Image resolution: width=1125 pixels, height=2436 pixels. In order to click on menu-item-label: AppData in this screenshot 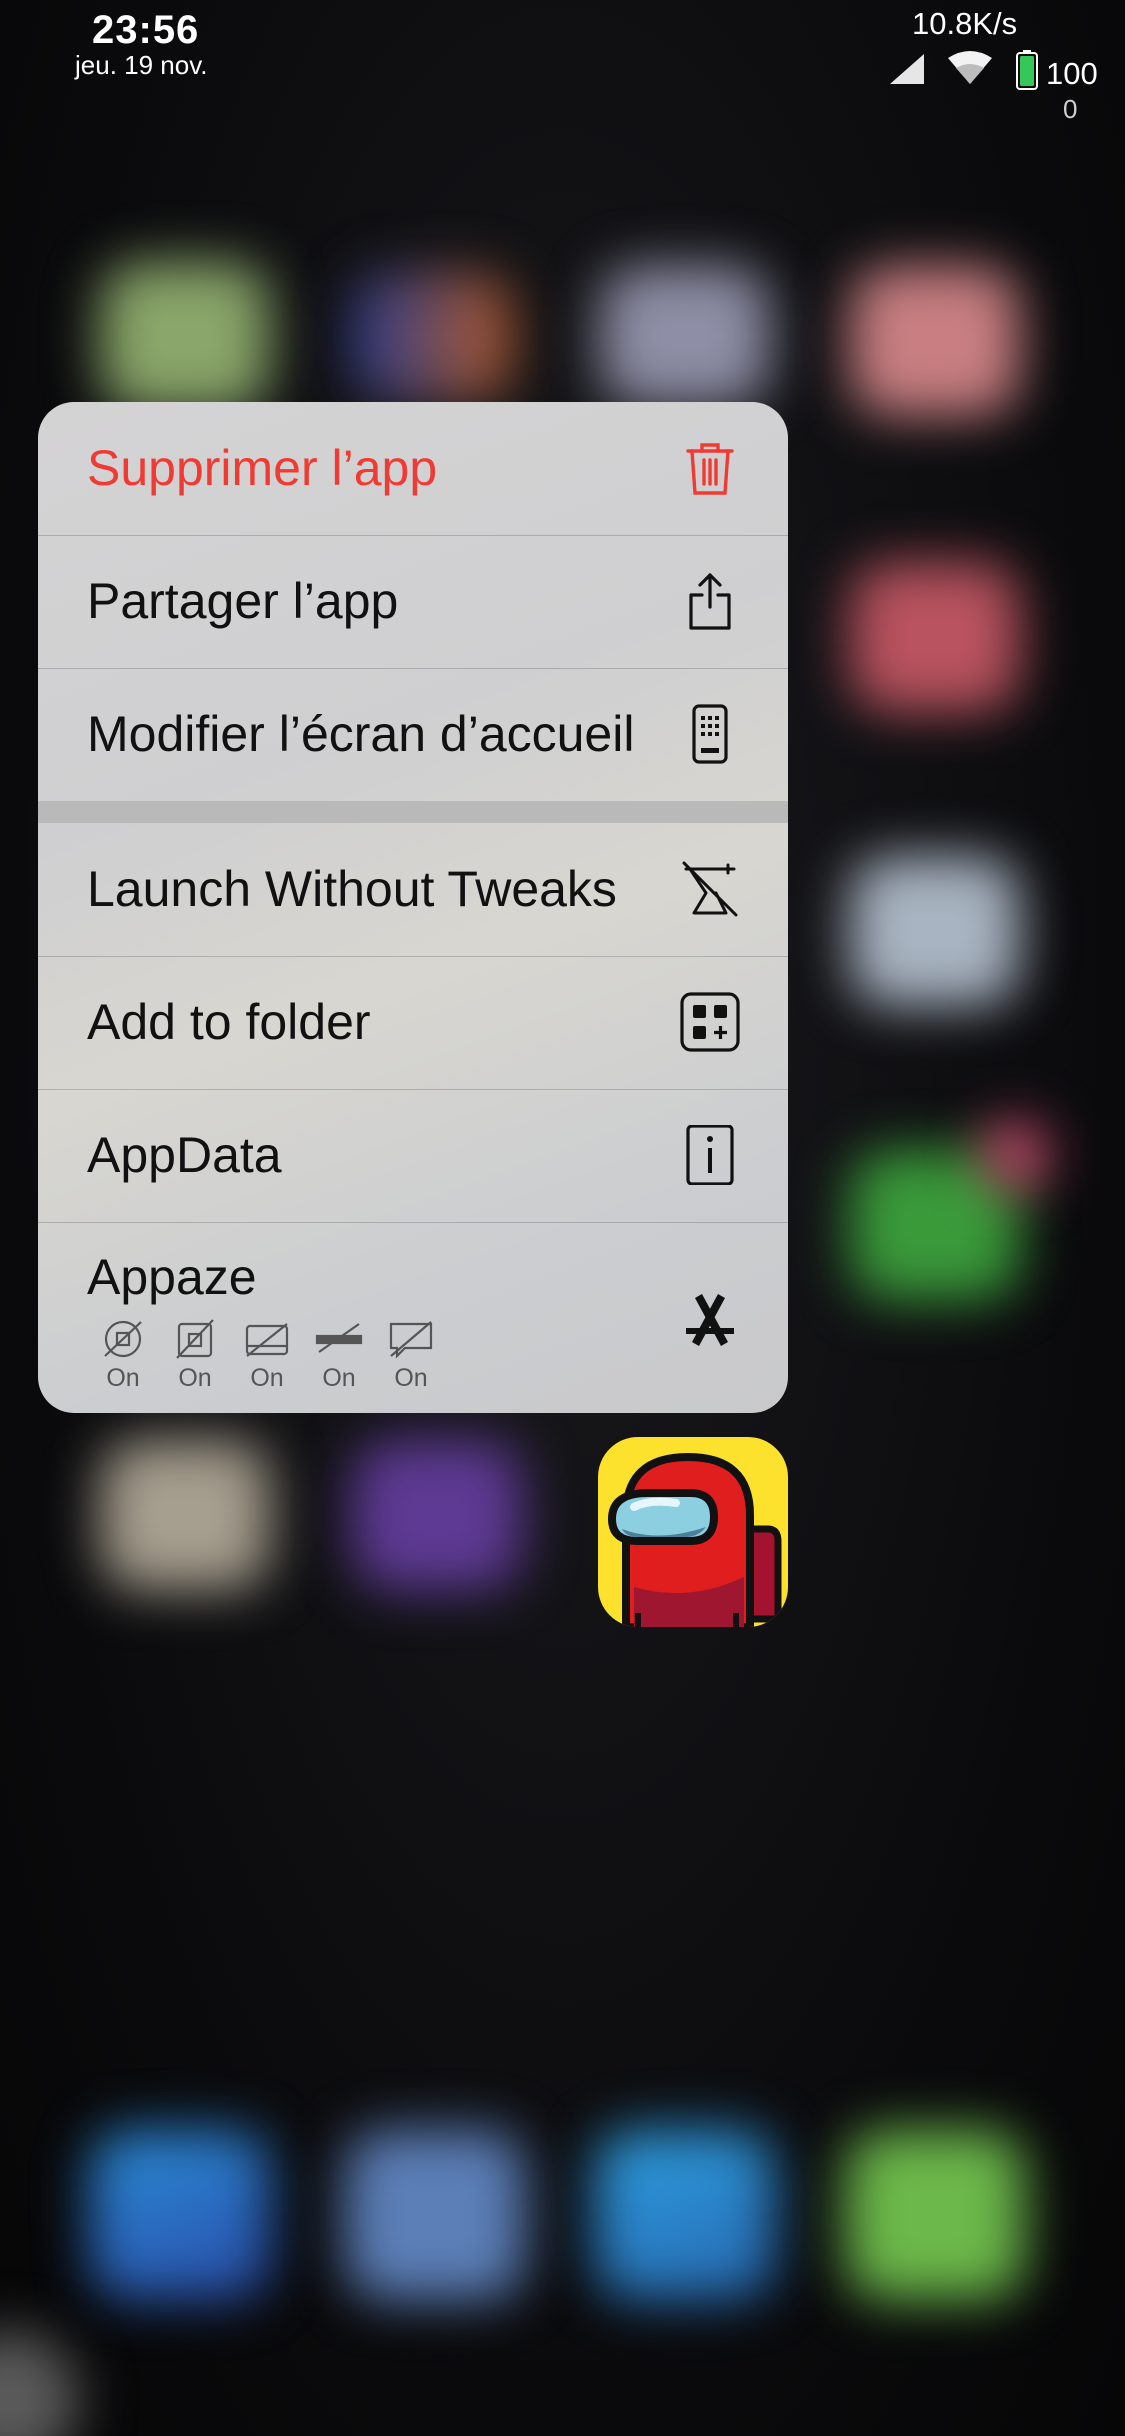, I will do `click(184, 1155)`.